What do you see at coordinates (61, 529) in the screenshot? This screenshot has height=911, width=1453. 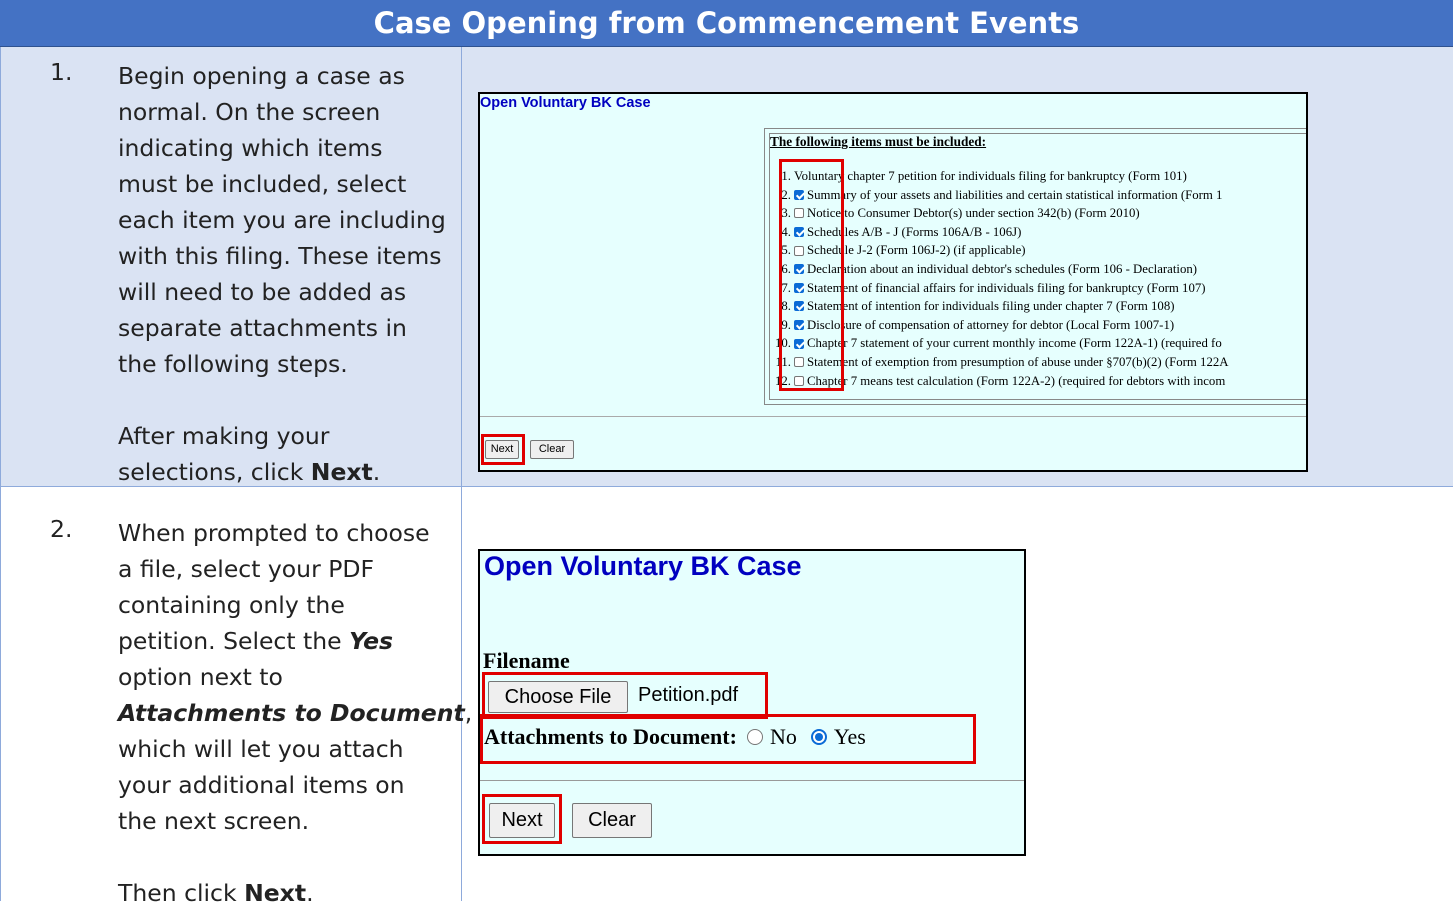 I see `step-2-number: 2.` at bounding box center [61, 529].